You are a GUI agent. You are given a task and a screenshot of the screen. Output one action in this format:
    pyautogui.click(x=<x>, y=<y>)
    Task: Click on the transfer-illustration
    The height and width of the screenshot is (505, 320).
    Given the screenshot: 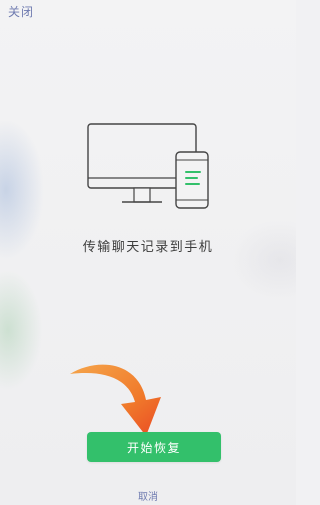 What is the action you would take?
    pyautogui.click(x=150, y=170)
    